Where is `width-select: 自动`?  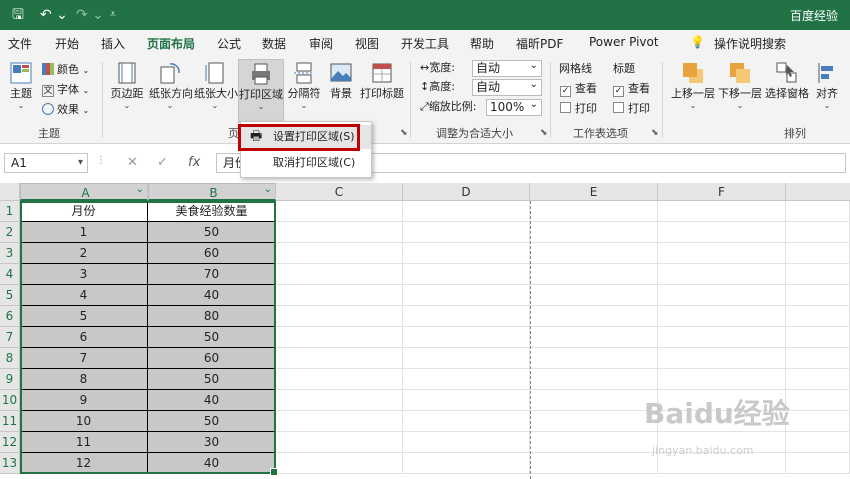
width-select: 自动 is located at coordinates (507, 67).